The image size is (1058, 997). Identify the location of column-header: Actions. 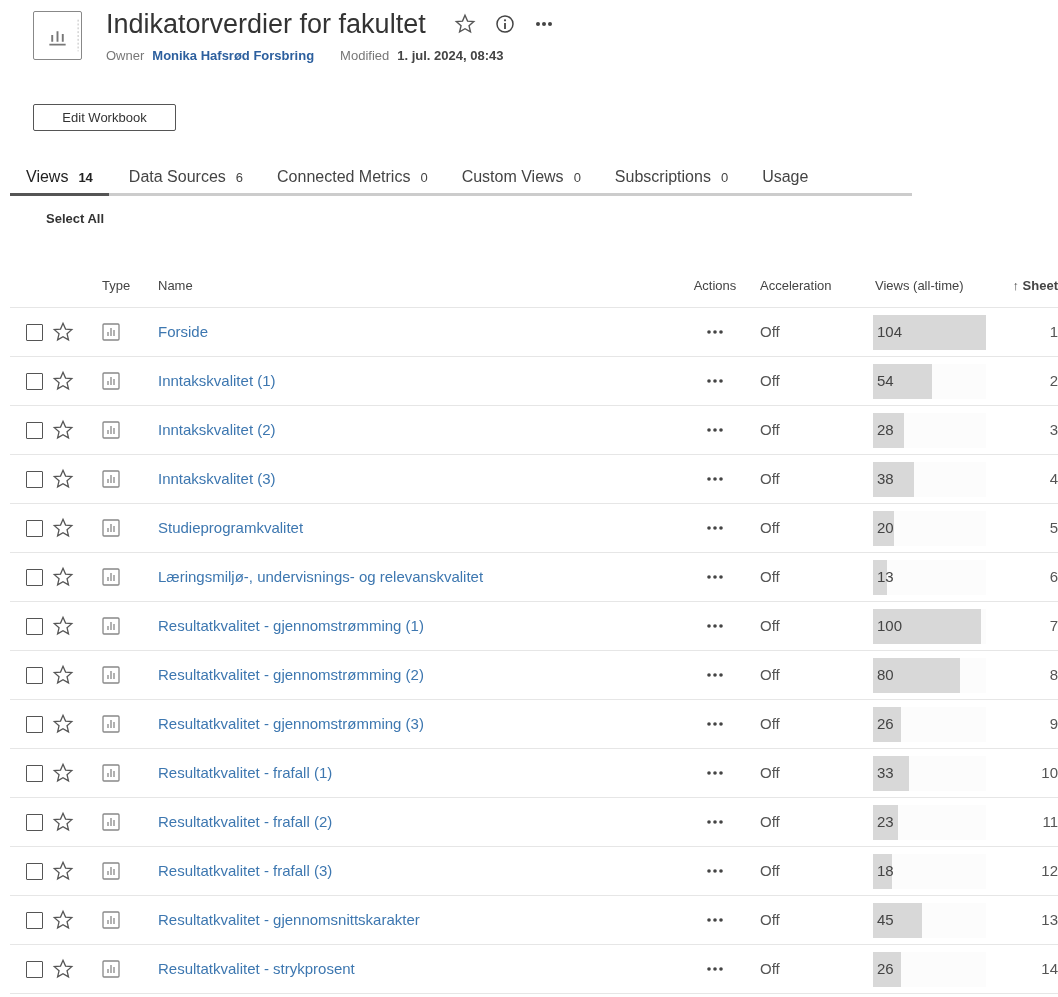
(715, 286).